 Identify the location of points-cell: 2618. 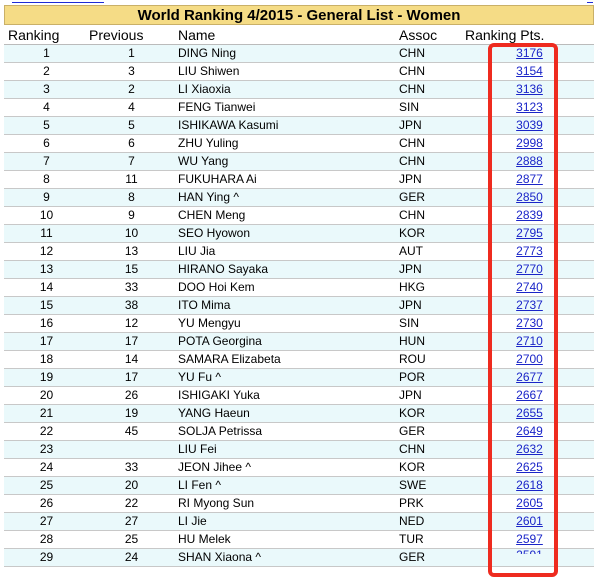
(527, 485).